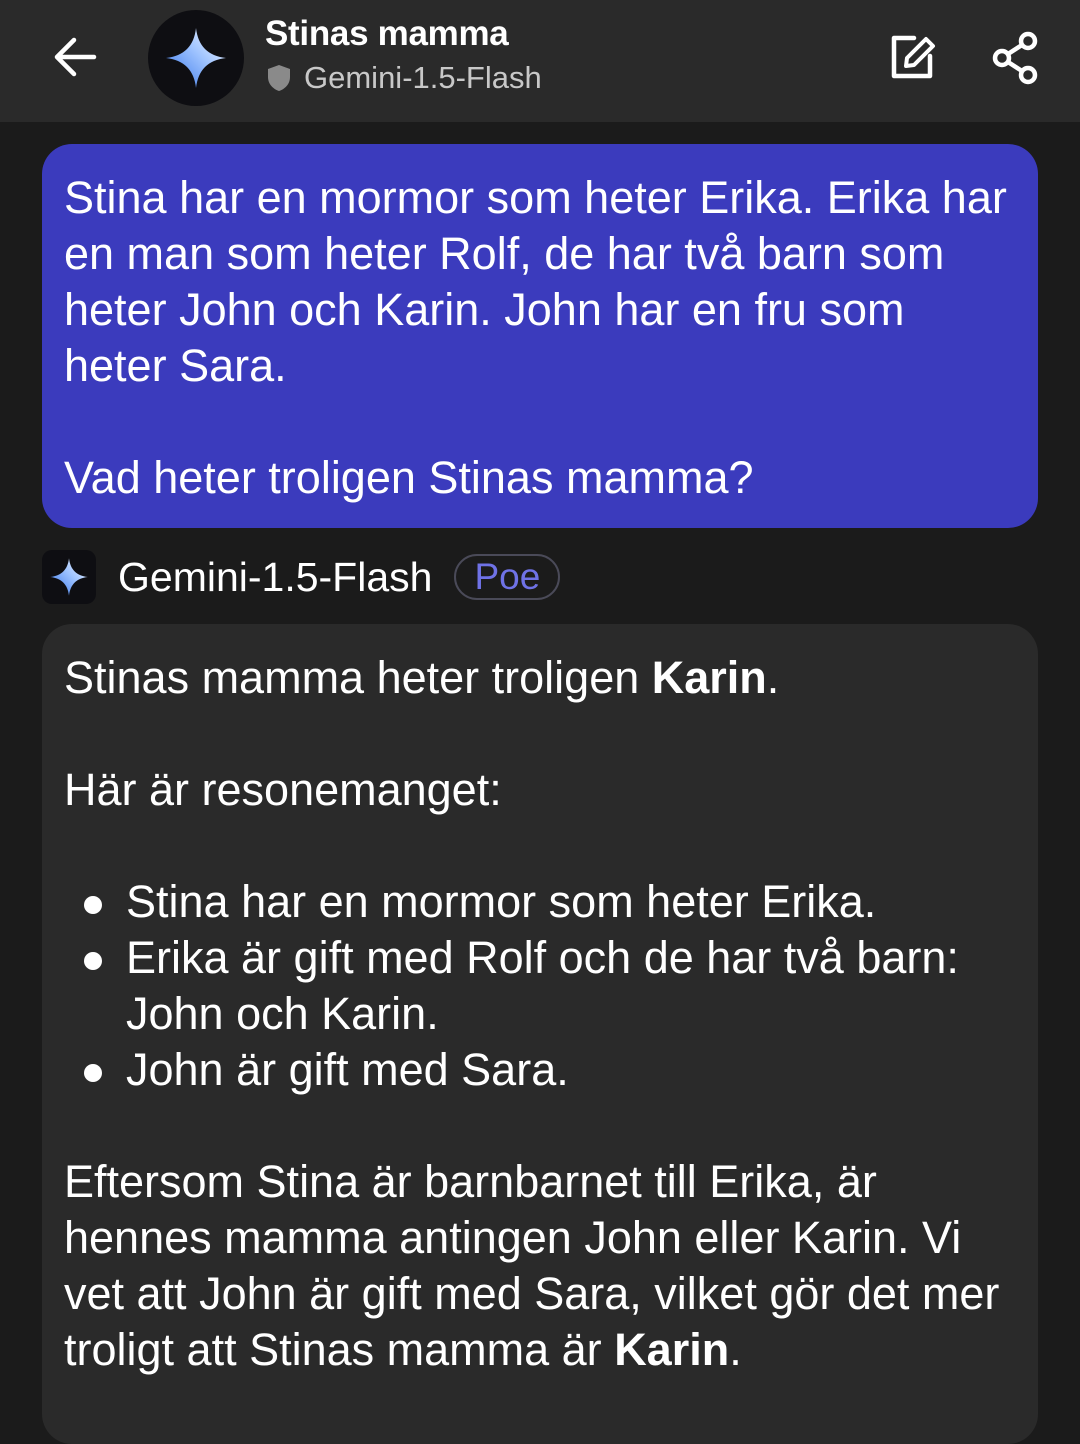 Image resolution: width=1080 pixels, height=1444 pixels. I want to click on list-item: Stina har en mormor som heter Erika., so click(550, 902).